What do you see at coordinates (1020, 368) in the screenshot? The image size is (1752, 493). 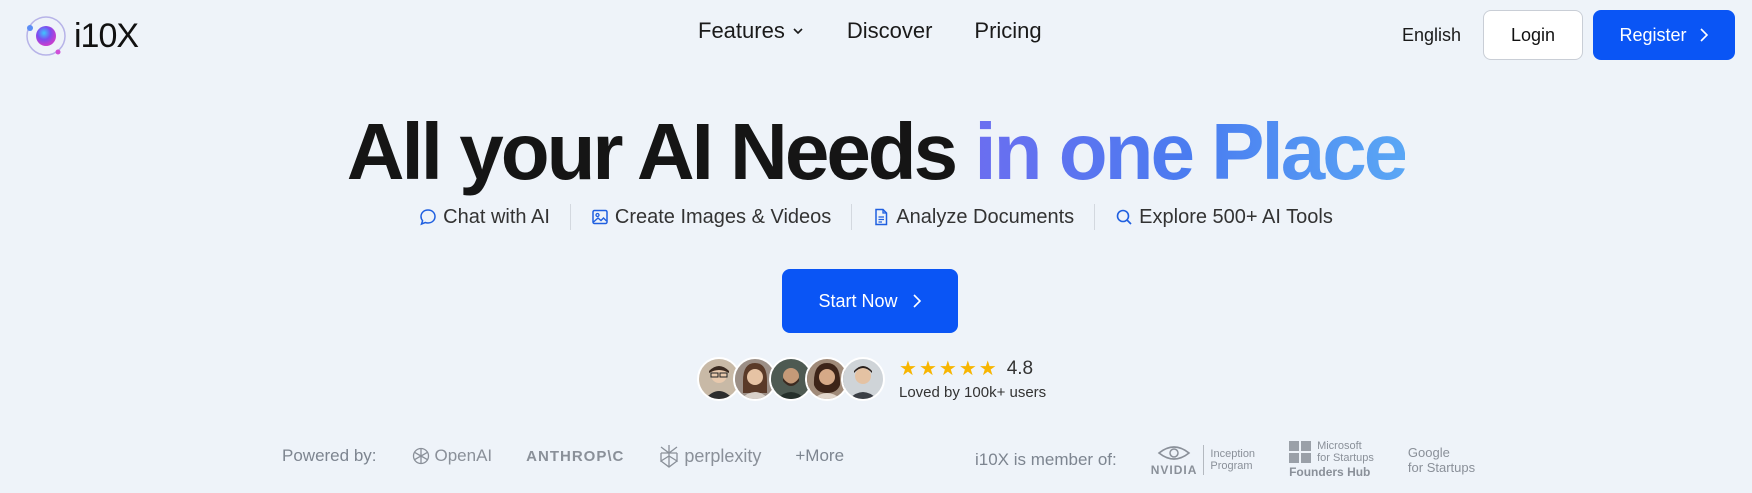 I see `rating-value: 4.8` at bounding box center [1020, 368].